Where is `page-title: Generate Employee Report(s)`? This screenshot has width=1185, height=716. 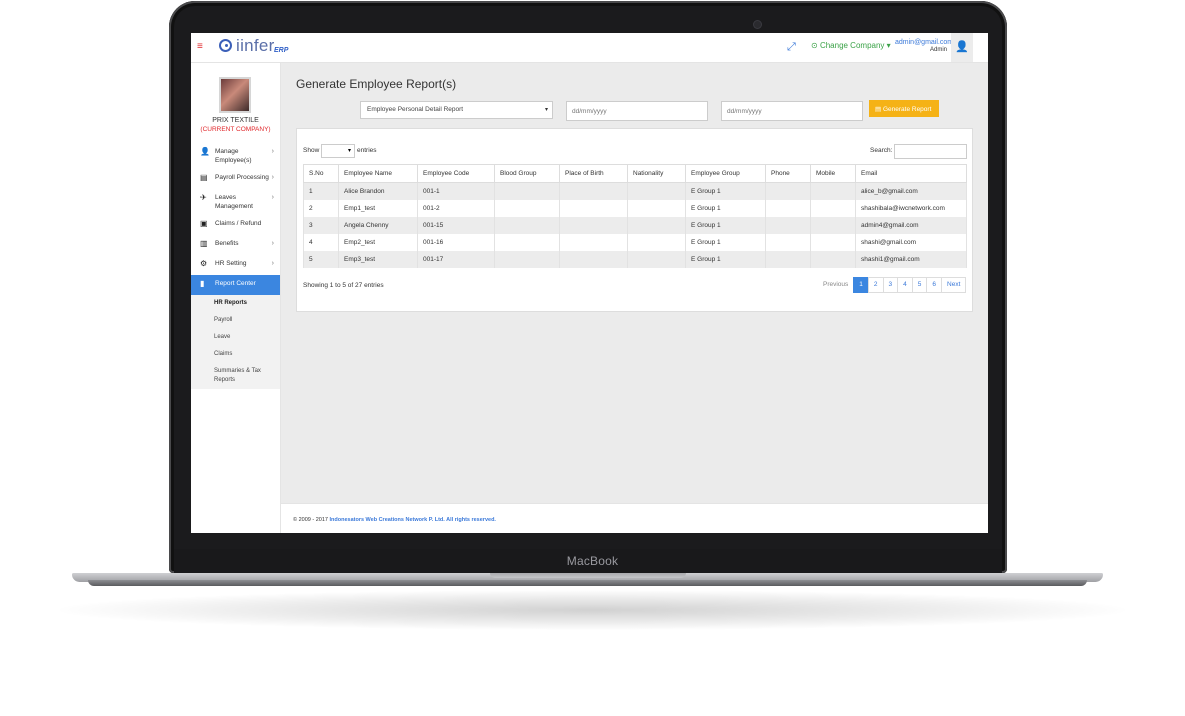
page-title: Generate Employee Report(s) is located at coordinates (376, 84).